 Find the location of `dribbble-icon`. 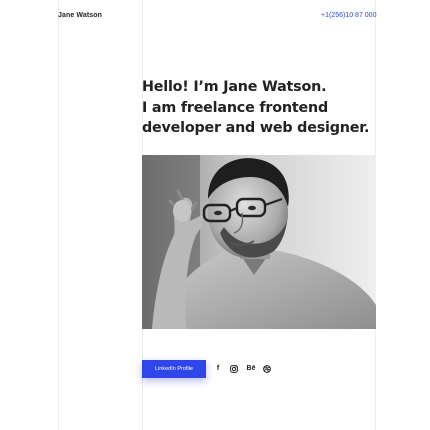

dribbble-icon is located at coordinates (267, 368).